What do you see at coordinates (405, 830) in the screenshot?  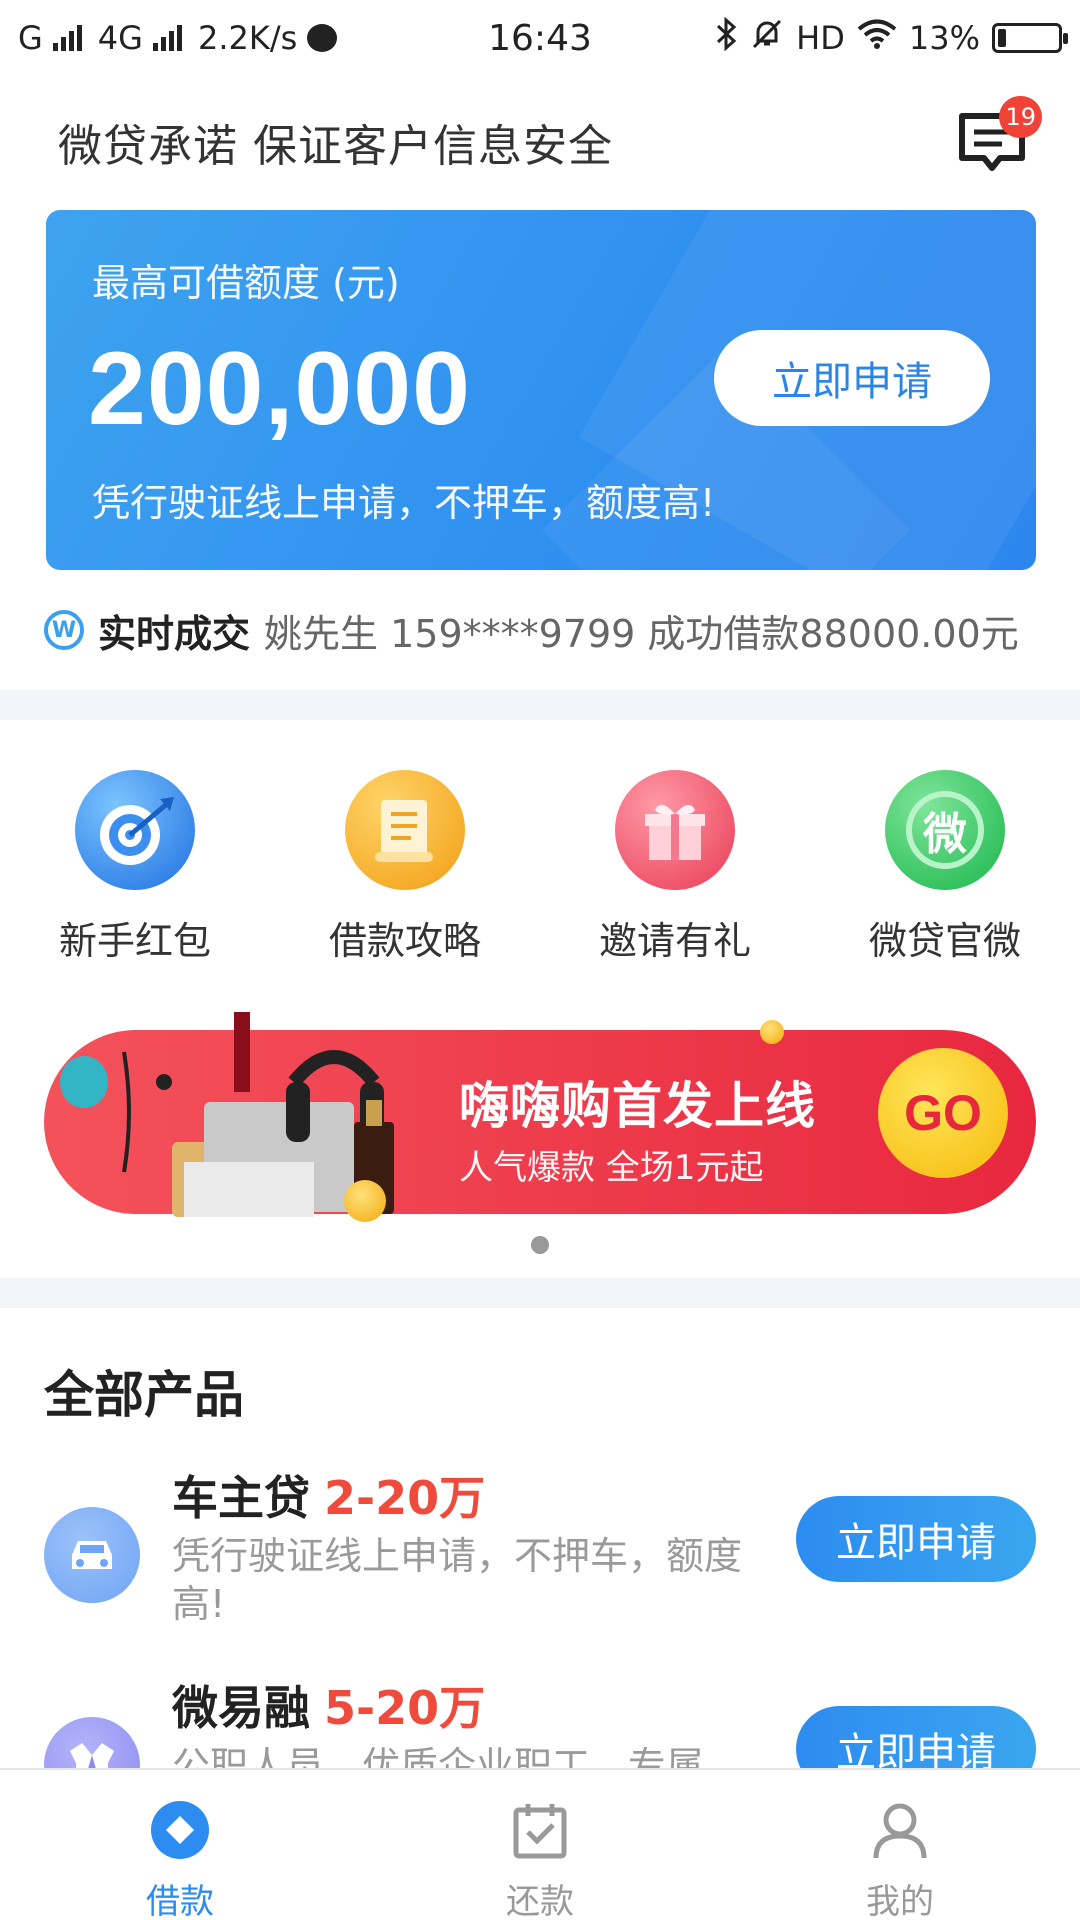 I see `scroll-icon` at bounding box center [405, 830].